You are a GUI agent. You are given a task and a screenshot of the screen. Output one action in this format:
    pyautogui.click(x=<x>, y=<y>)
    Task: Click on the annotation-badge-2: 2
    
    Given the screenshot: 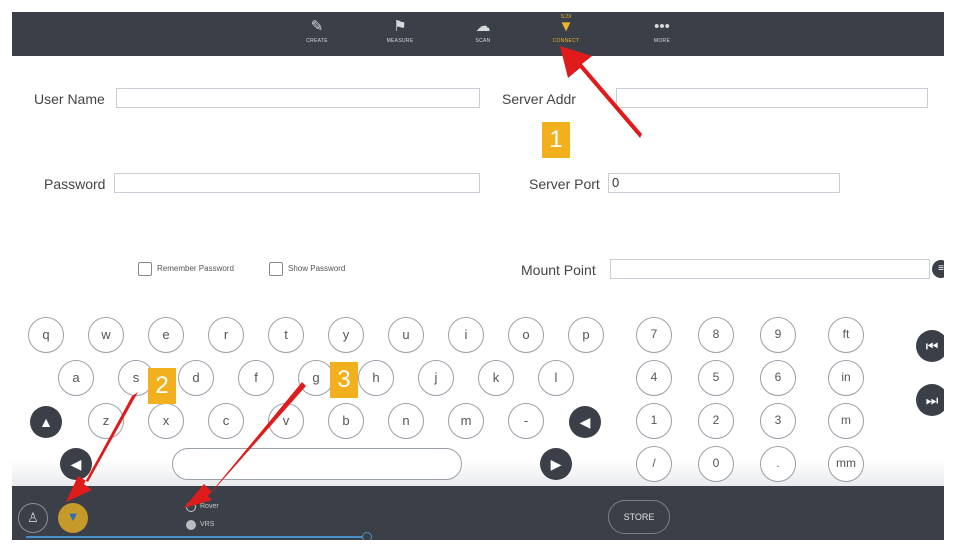 What is the action you would take?
    pyautogui.click(x=162, y=386)
    